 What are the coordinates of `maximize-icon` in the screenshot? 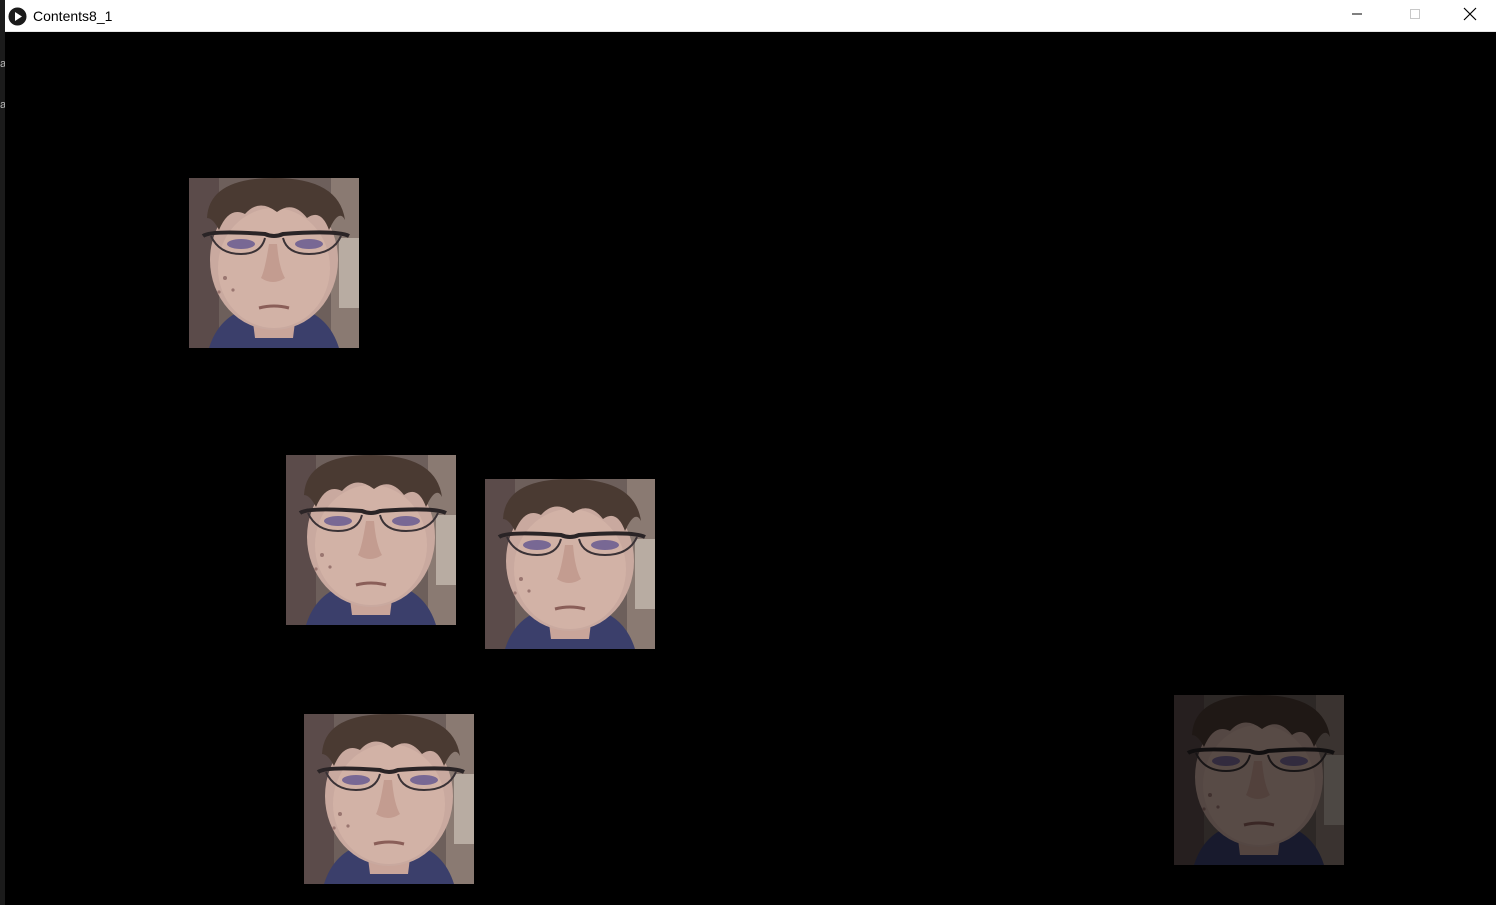 It's located at (1415, 16).